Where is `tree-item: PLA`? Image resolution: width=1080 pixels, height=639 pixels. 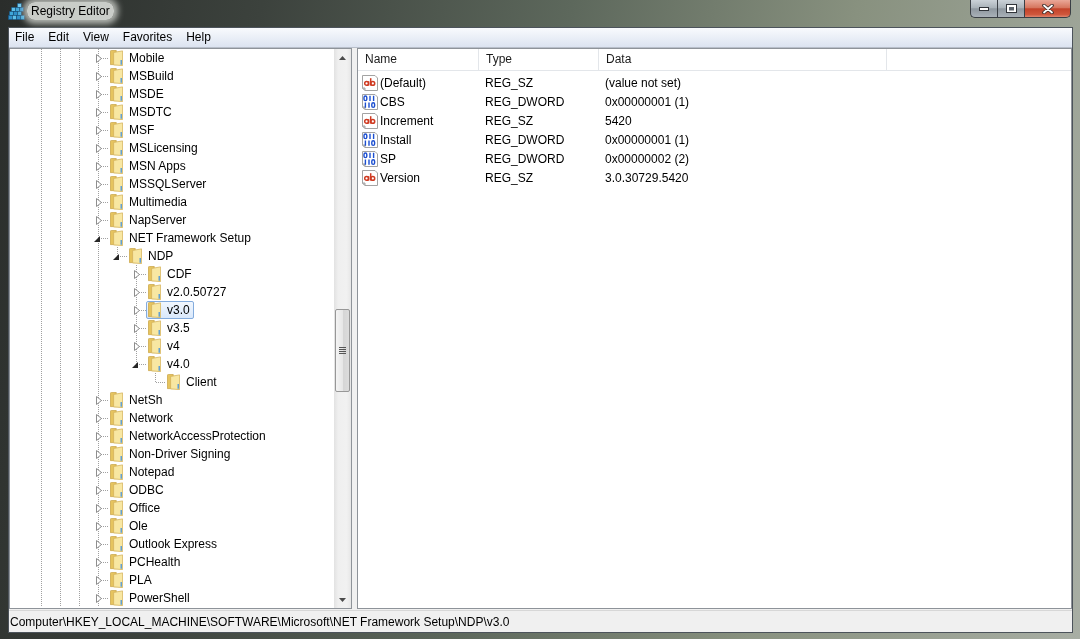 tree-item: PLA is located at coordinates (132, 580).